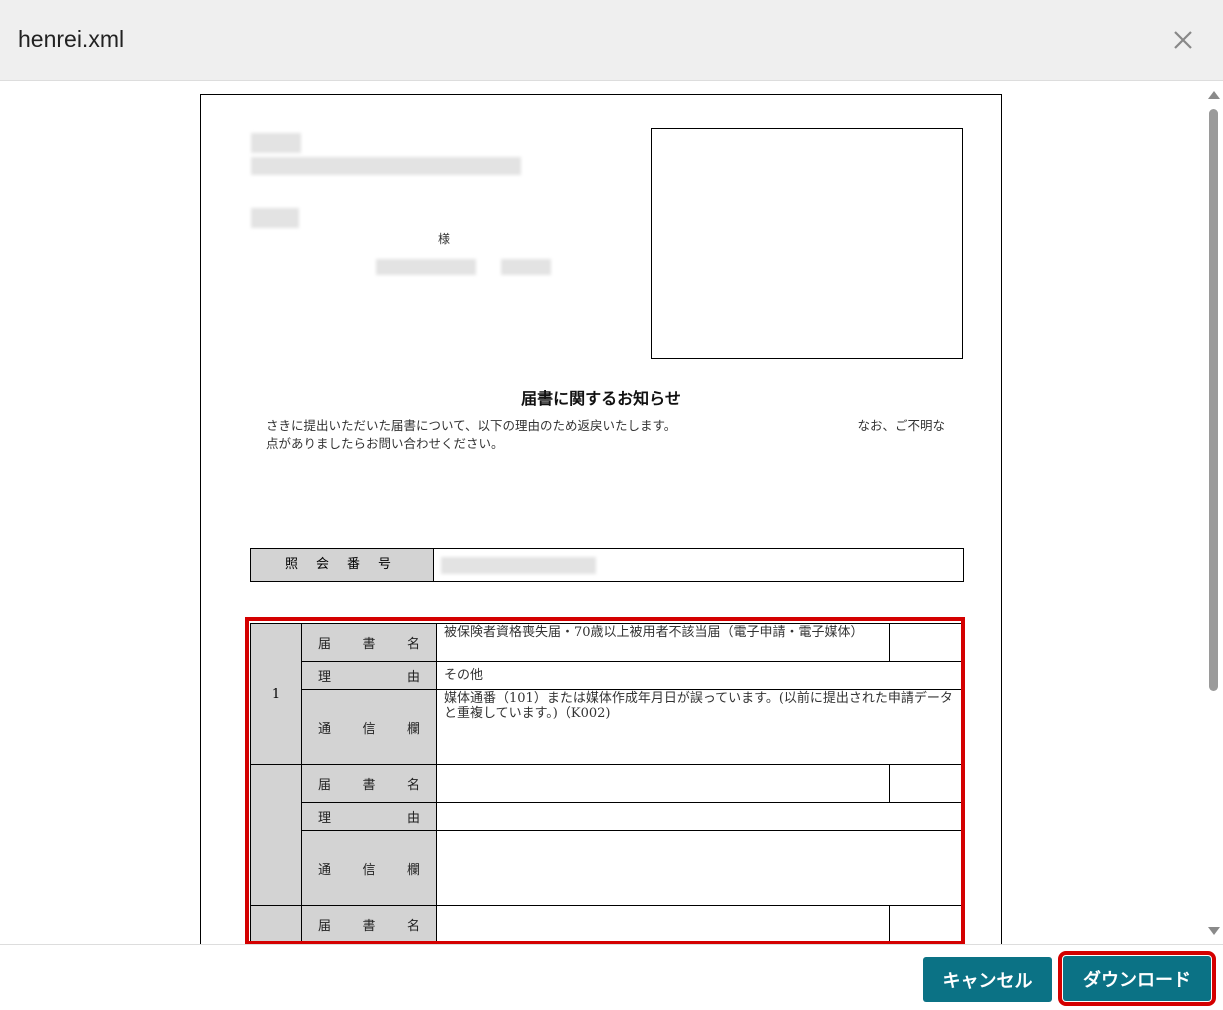  I want to click on comments-value, so click(700, 868).